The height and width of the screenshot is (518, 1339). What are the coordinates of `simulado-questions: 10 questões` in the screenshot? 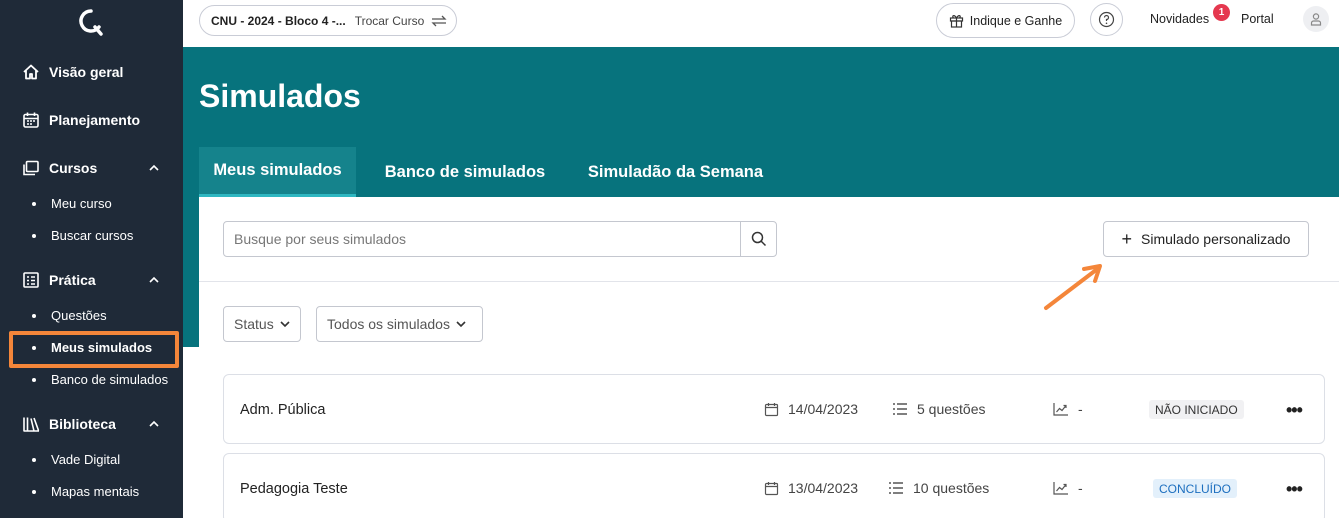 It's located at (938, 488).